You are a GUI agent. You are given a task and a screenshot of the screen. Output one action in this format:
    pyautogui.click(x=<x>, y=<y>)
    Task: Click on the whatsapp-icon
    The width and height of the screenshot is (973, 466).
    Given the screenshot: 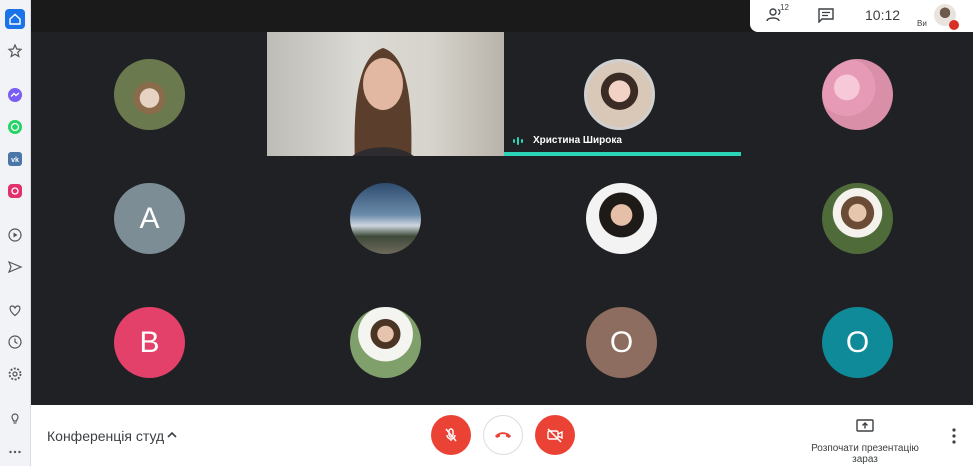 What is the action you would take?
    pyautogui.click(x=15, y=127)
    